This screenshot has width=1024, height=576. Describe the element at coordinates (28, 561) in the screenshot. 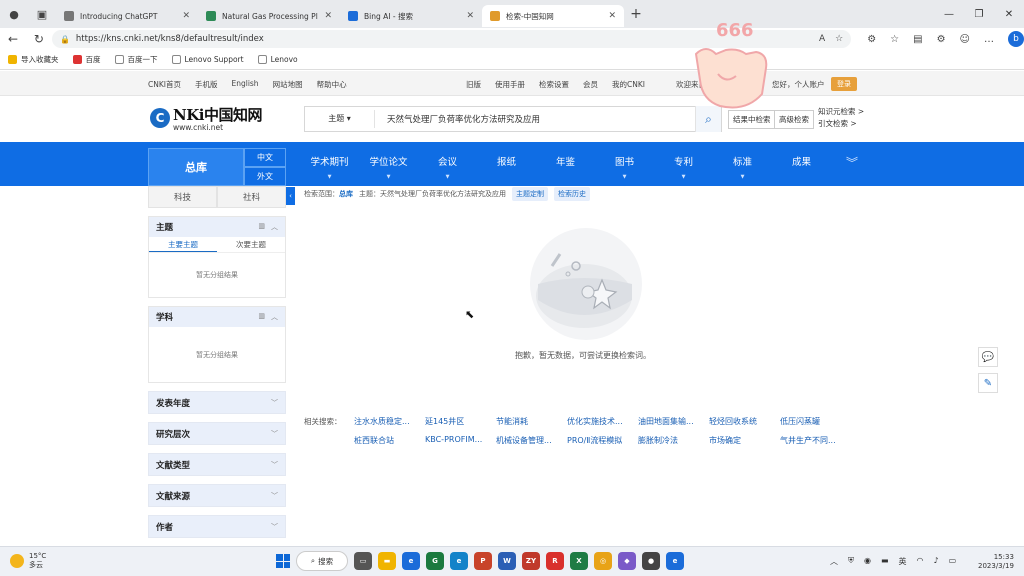

I see `weather-widget: 15°C 多云` at that location.